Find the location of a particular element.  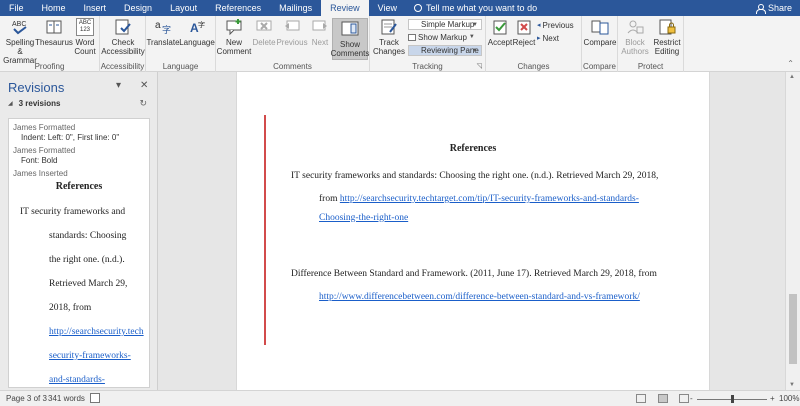

zoom-level: 100% is located at coordinates (789, 398).